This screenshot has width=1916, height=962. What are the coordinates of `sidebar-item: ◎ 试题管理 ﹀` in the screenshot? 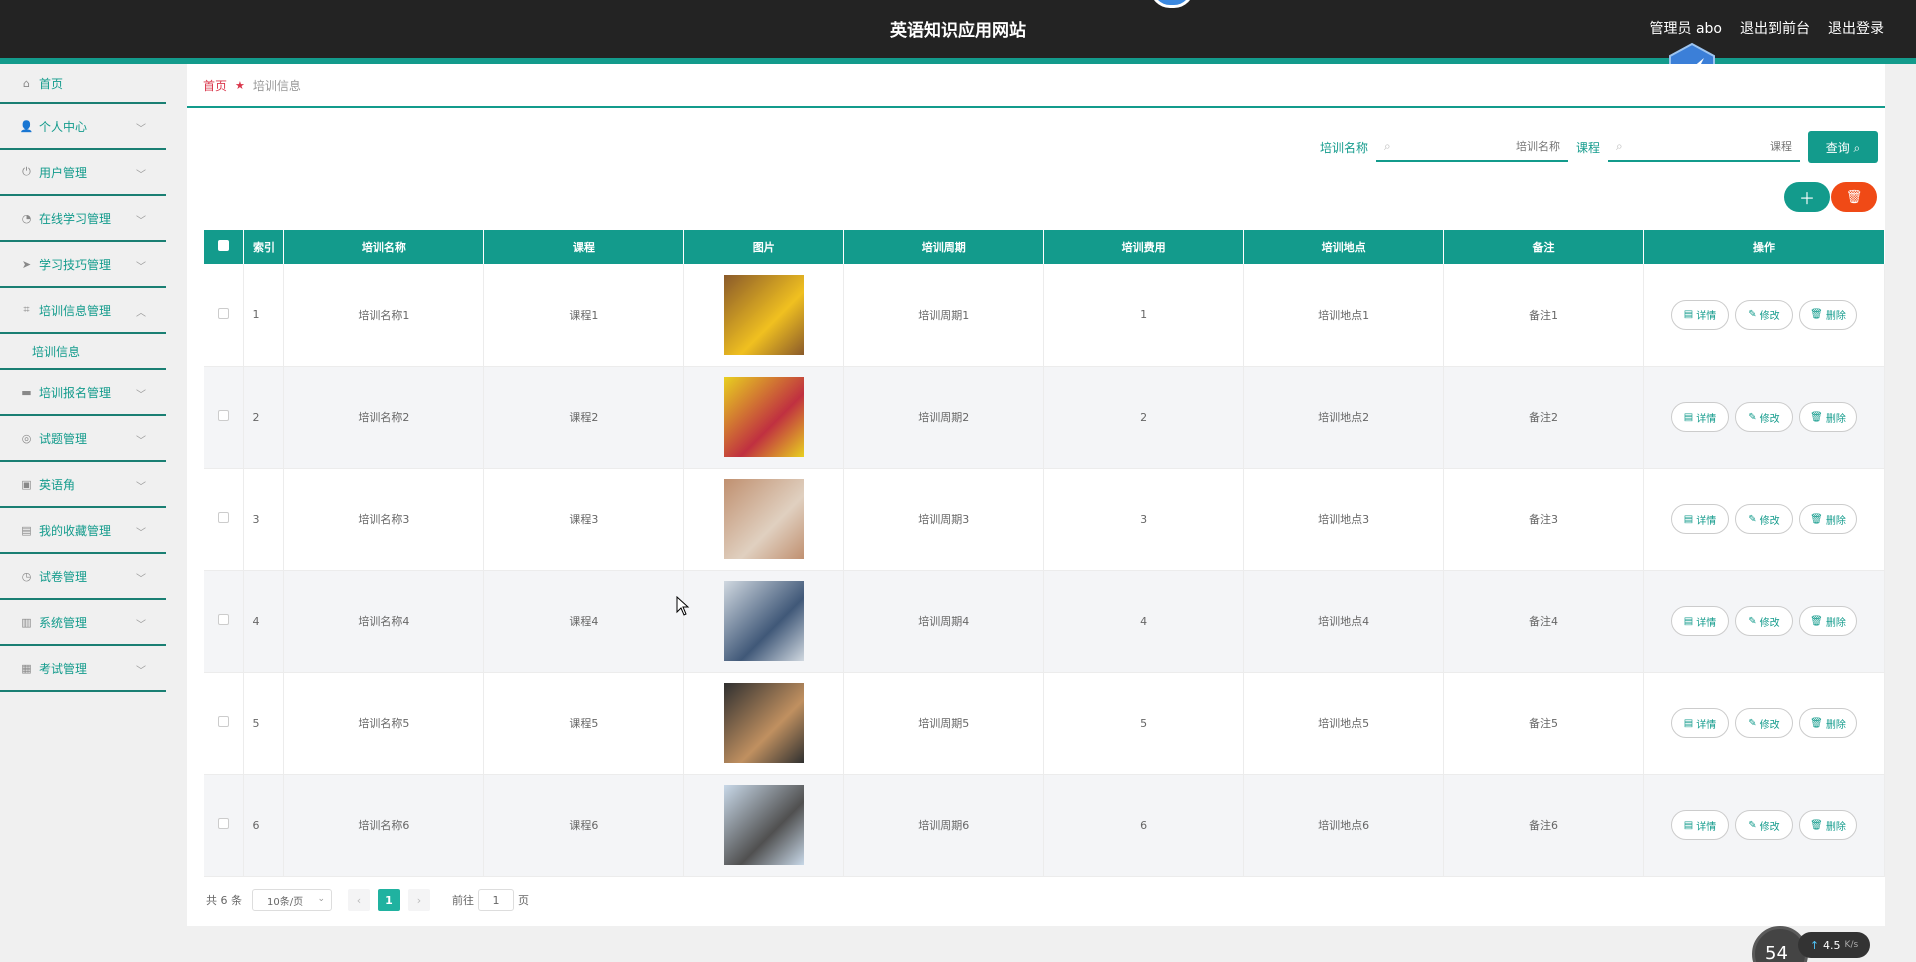 It's located at (83, 439).